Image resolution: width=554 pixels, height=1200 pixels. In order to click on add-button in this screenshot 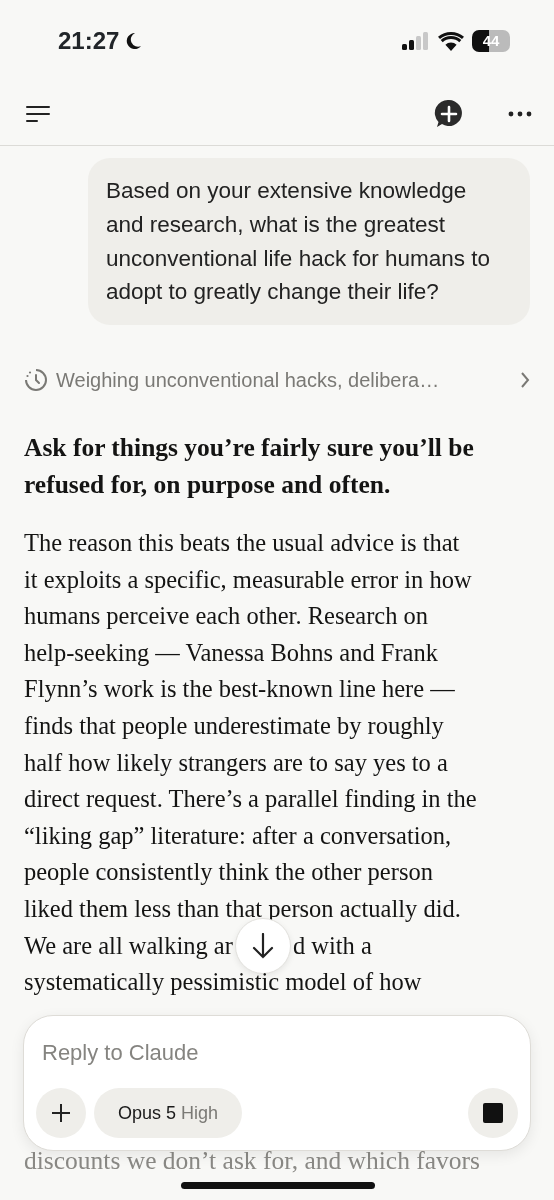, I will do `click(61, 1113)`.